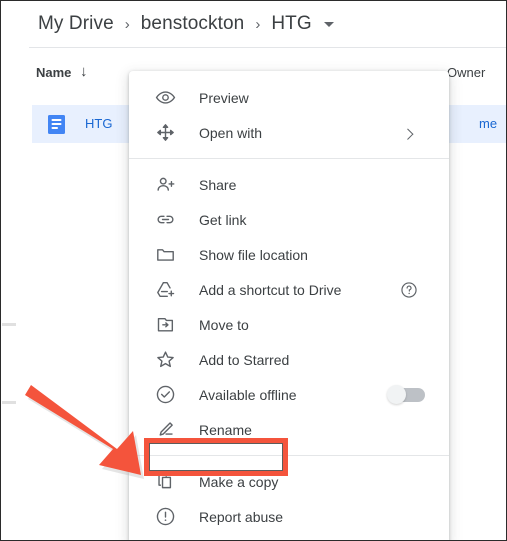  Describe the element at coordinates (165, 133) in the screenshot. I see `open-with-icon` at that location.